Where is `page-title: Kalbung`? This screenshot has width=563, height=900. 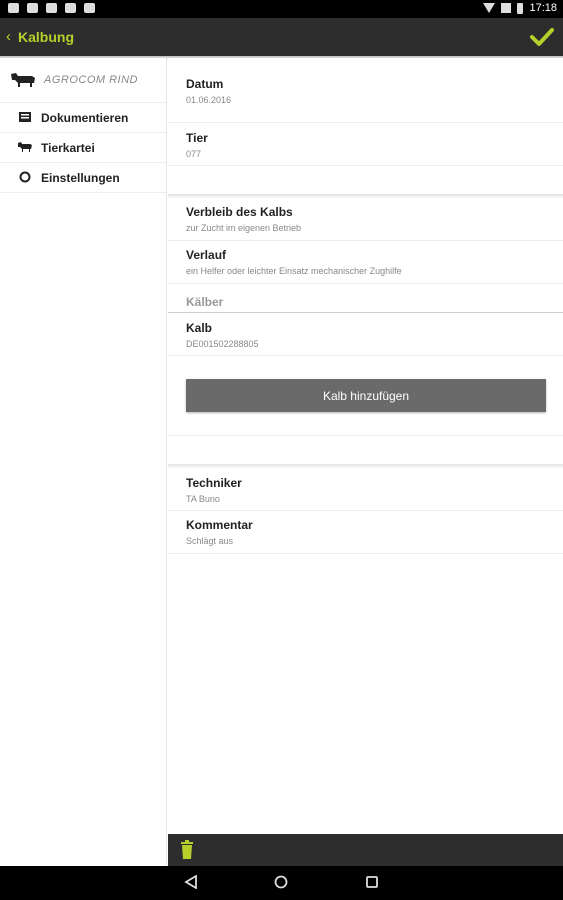 page-title: Kalbung is located at coordinates (46, 37).